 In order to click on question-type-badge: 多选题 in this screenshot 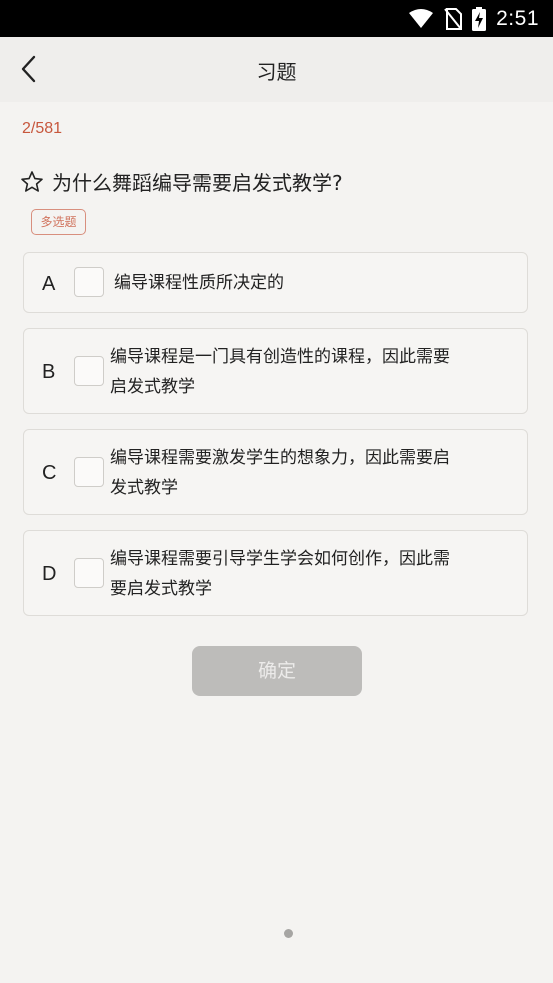, I will do `click(58, 222)`.